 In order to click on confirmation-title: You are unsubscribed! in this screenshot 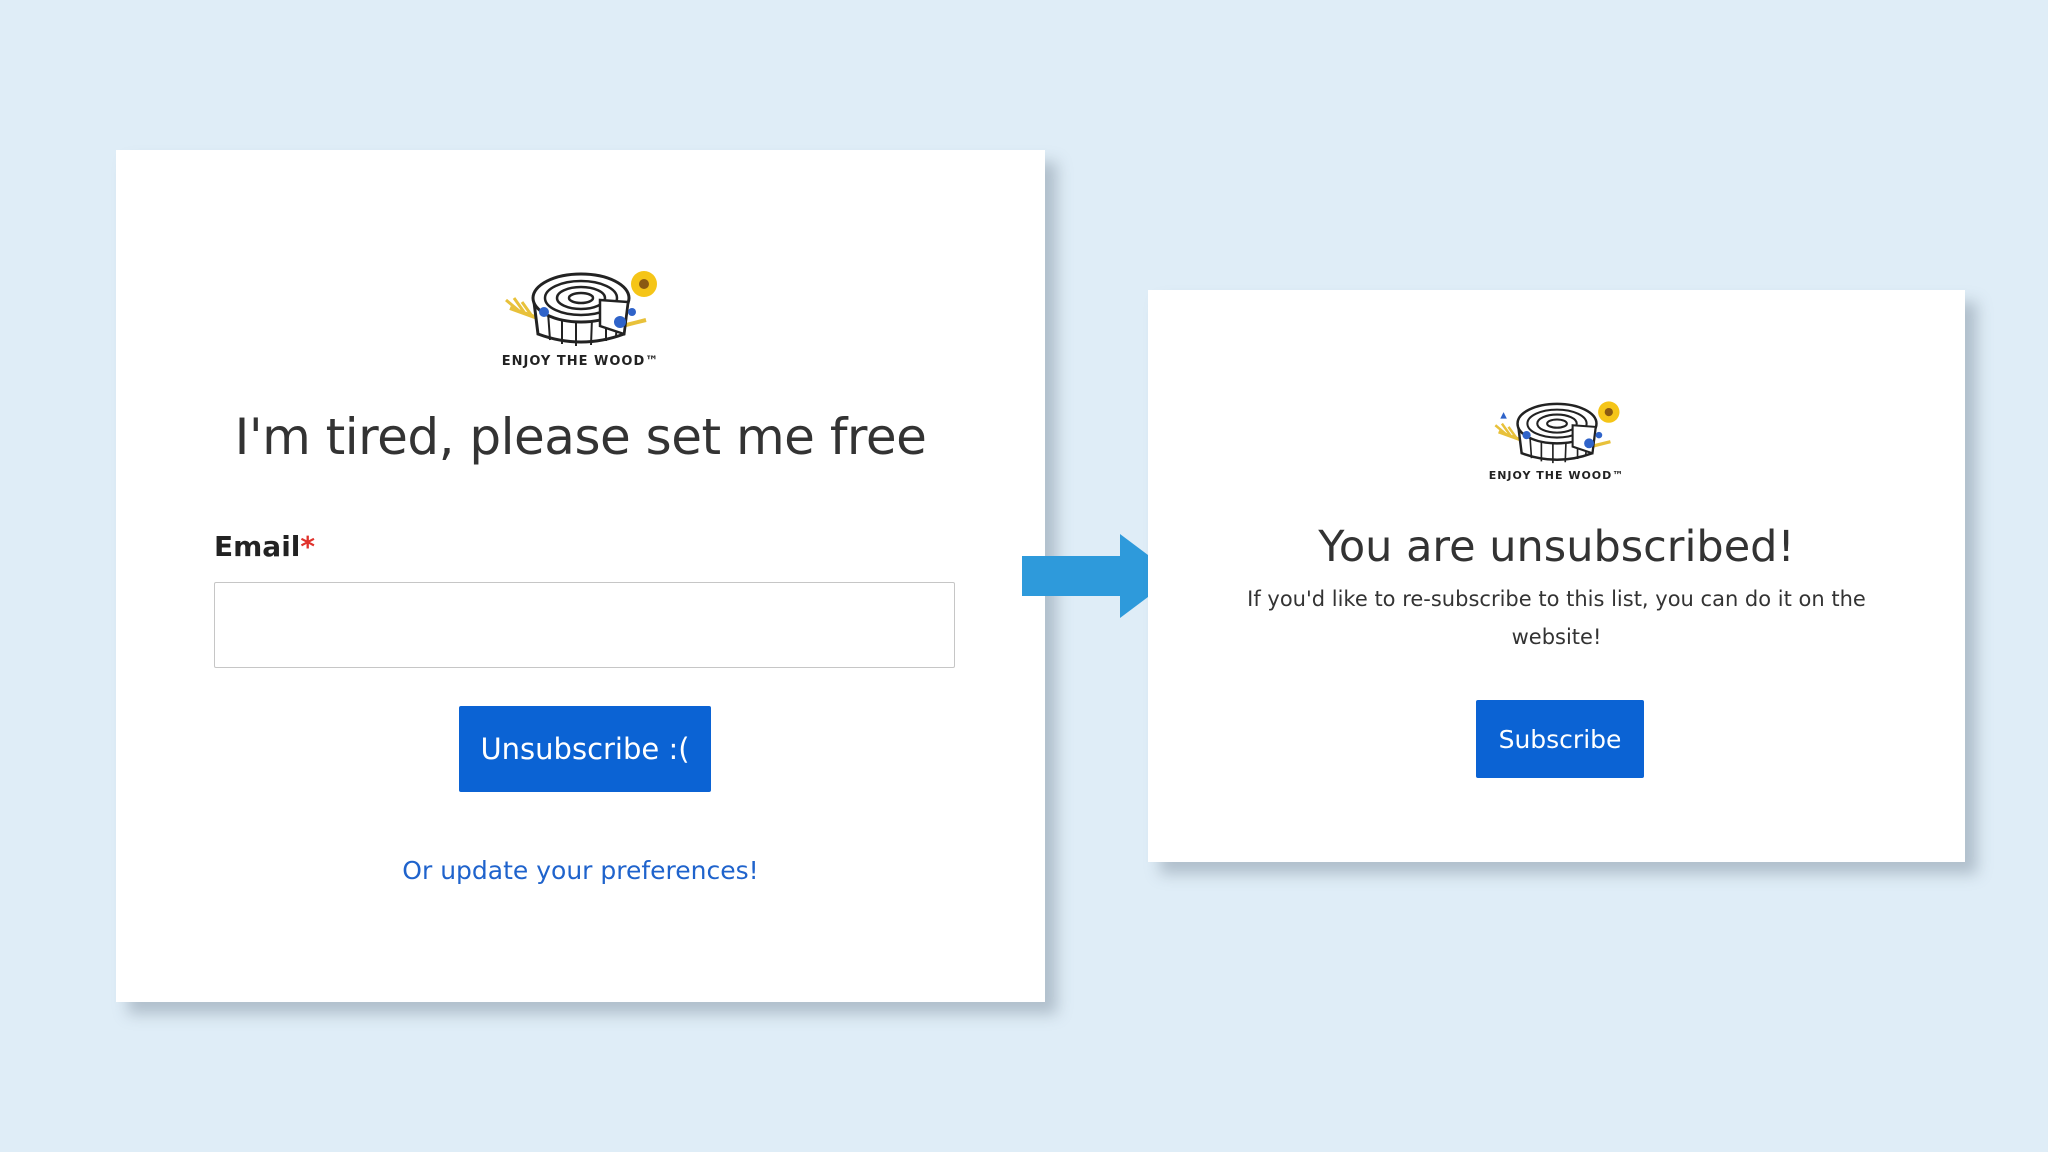, I will do `click(1556, 547)`.